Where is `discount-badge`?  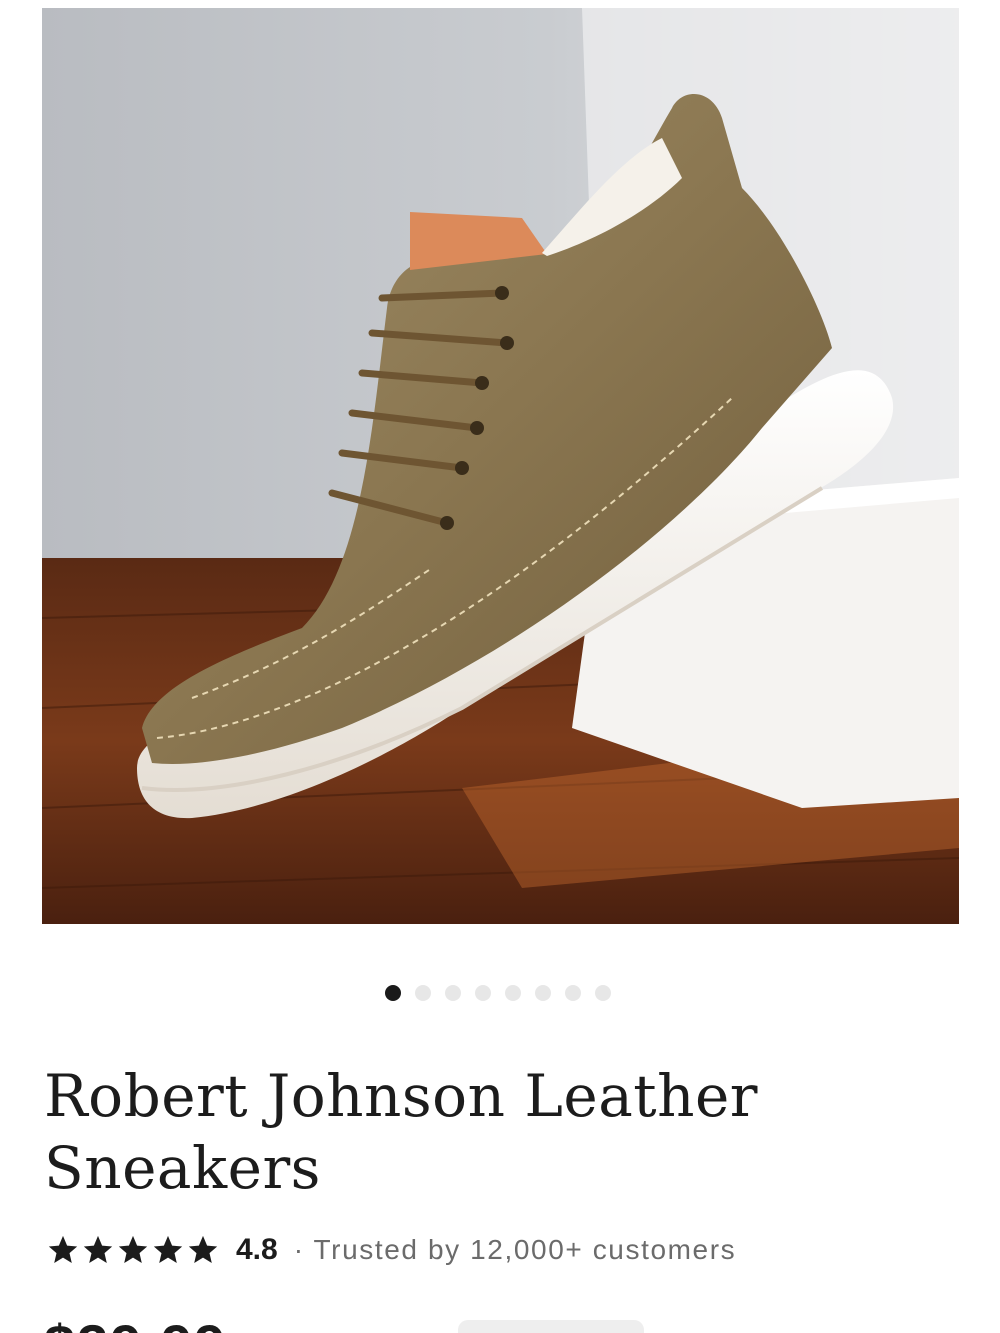 discount-badge is located at coordinates (551, 1326).